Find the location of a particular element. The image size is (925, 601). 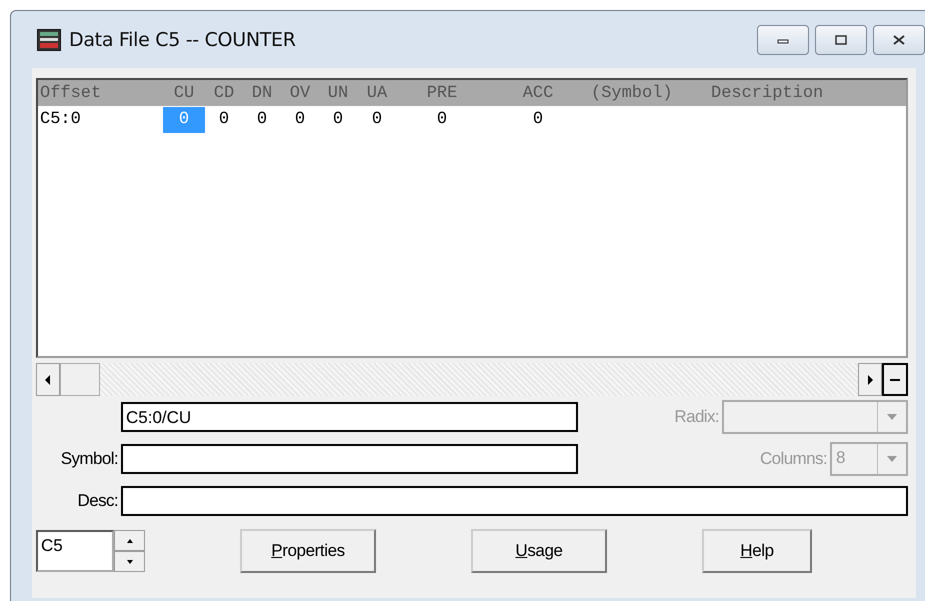

radix-label: Radix: is located at coordinates (696, 417).